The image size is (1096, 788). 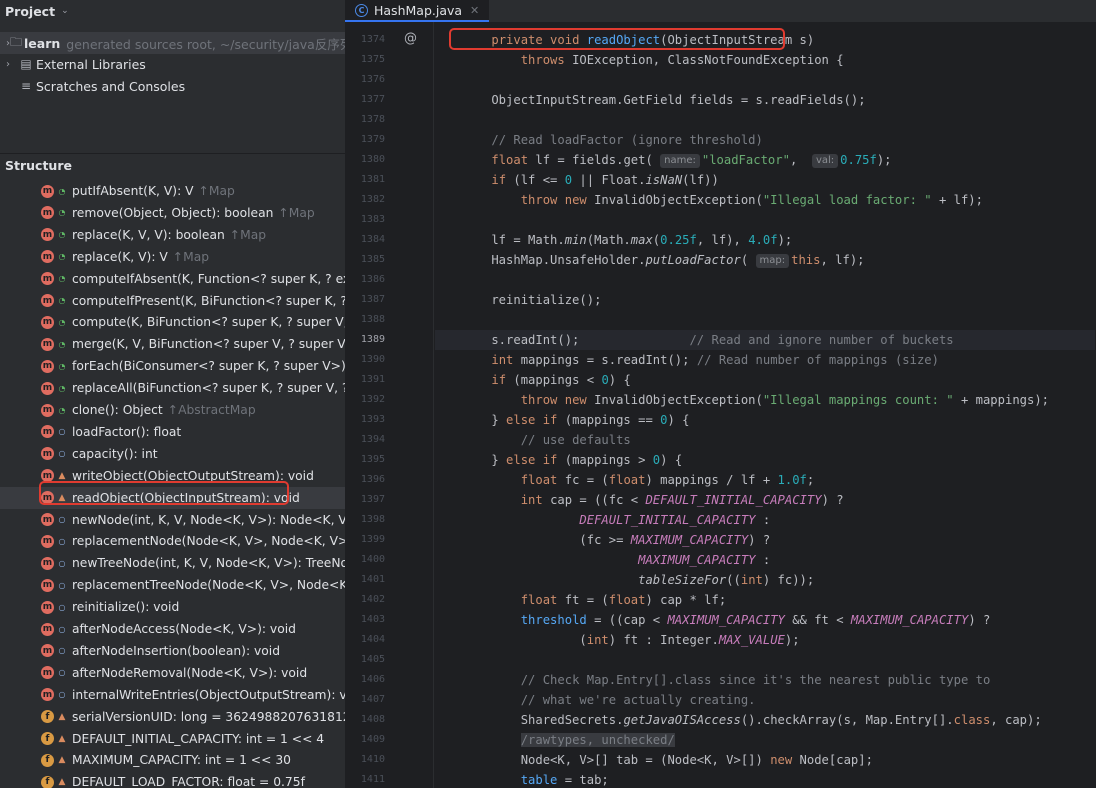 I want to click on code-token: fc = (, so click(x=586, y=480).